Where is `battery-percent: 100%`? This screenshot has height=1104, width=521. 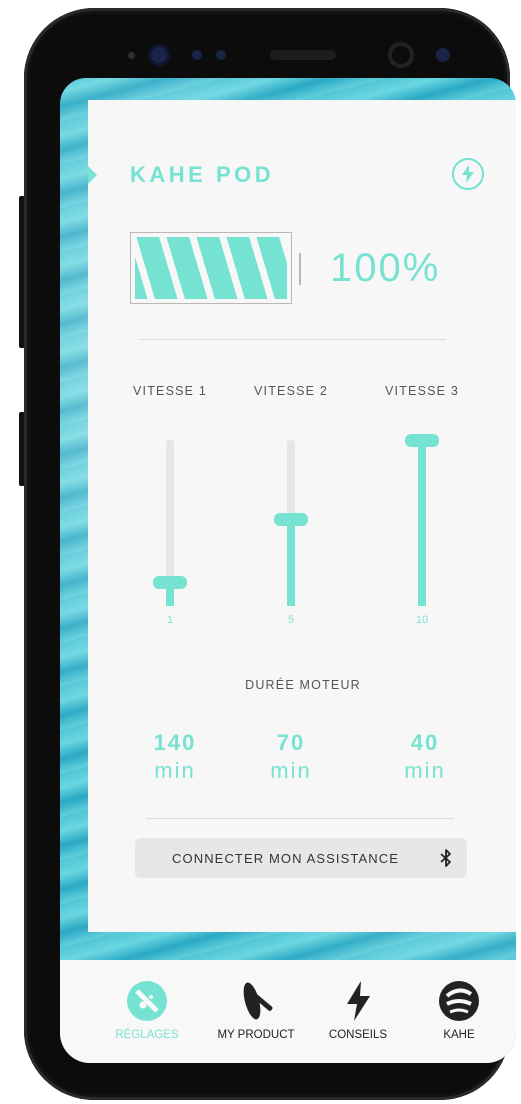 battery-percent: 100% is located at coordinates (385, 268).